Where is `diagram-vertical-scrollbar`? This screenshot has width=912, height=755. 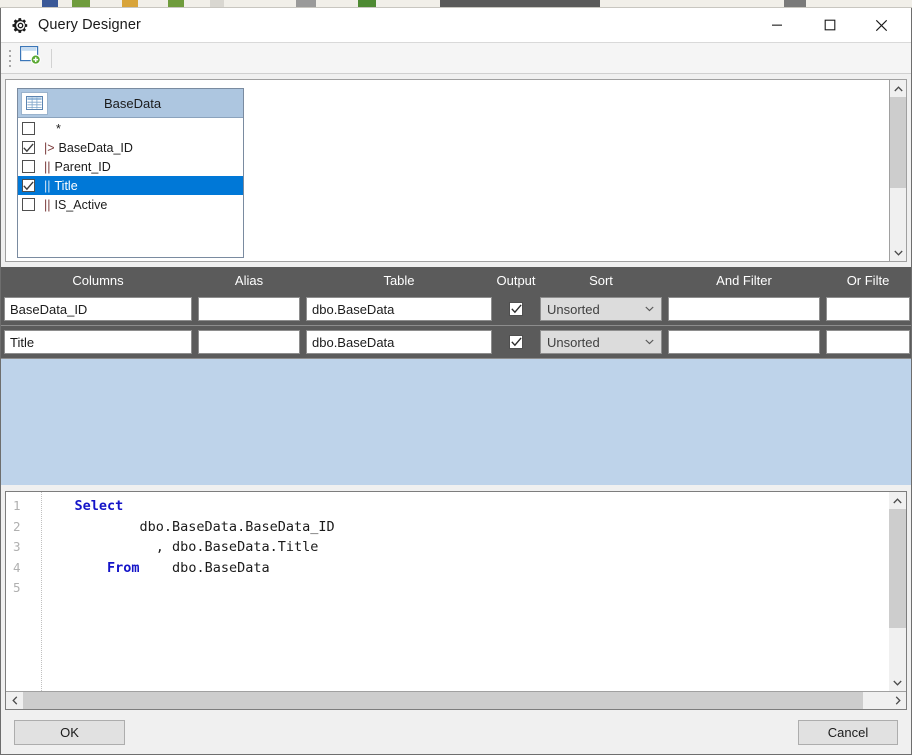
diagram-vertical-scrollbar is located at coordinates (898, 170).